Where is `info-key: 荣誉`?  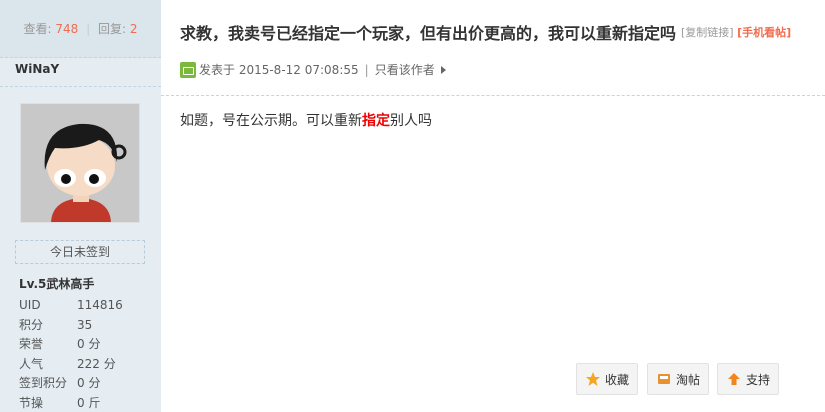
info-key: 荣誉 is located at coordinates (31, 344).